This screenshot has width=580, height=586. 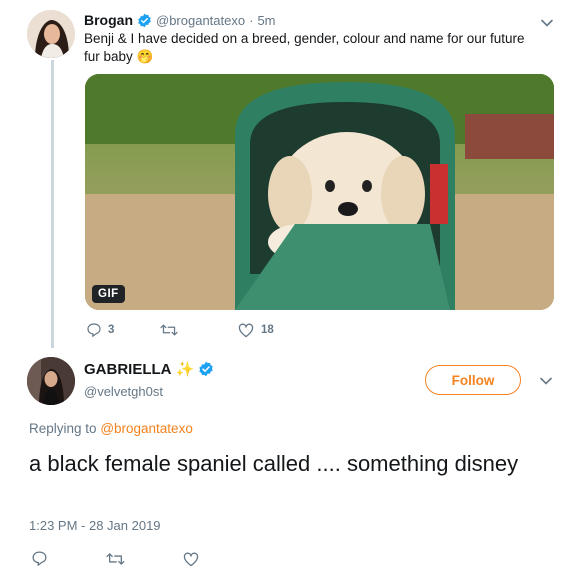 I want to click on sparkles-emoji: ✨, so click(x=185, y=369).